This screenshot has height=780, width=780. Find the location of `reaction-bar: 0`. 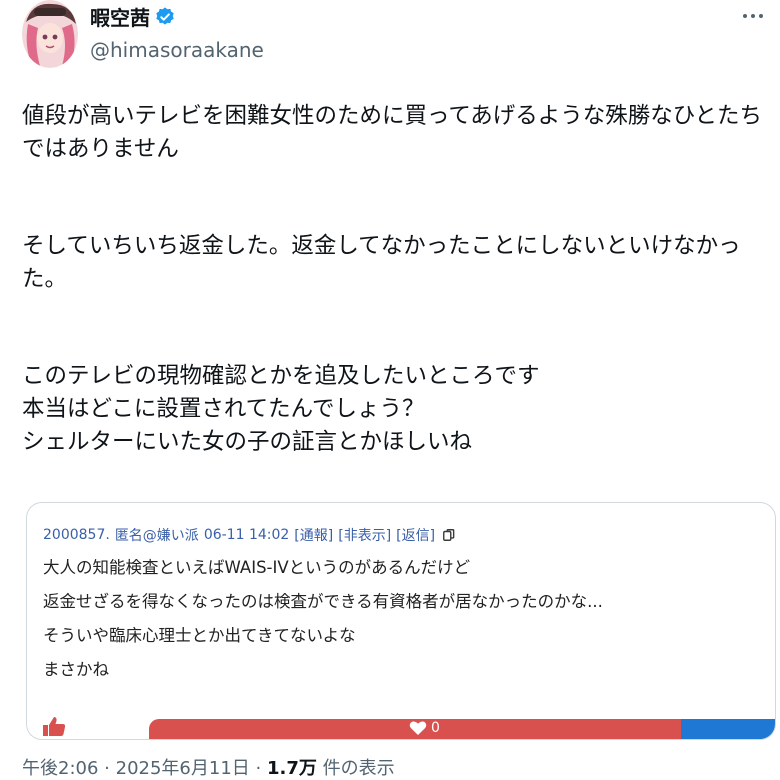

reaction-bar: 0 is located at coordinates (401, 726).